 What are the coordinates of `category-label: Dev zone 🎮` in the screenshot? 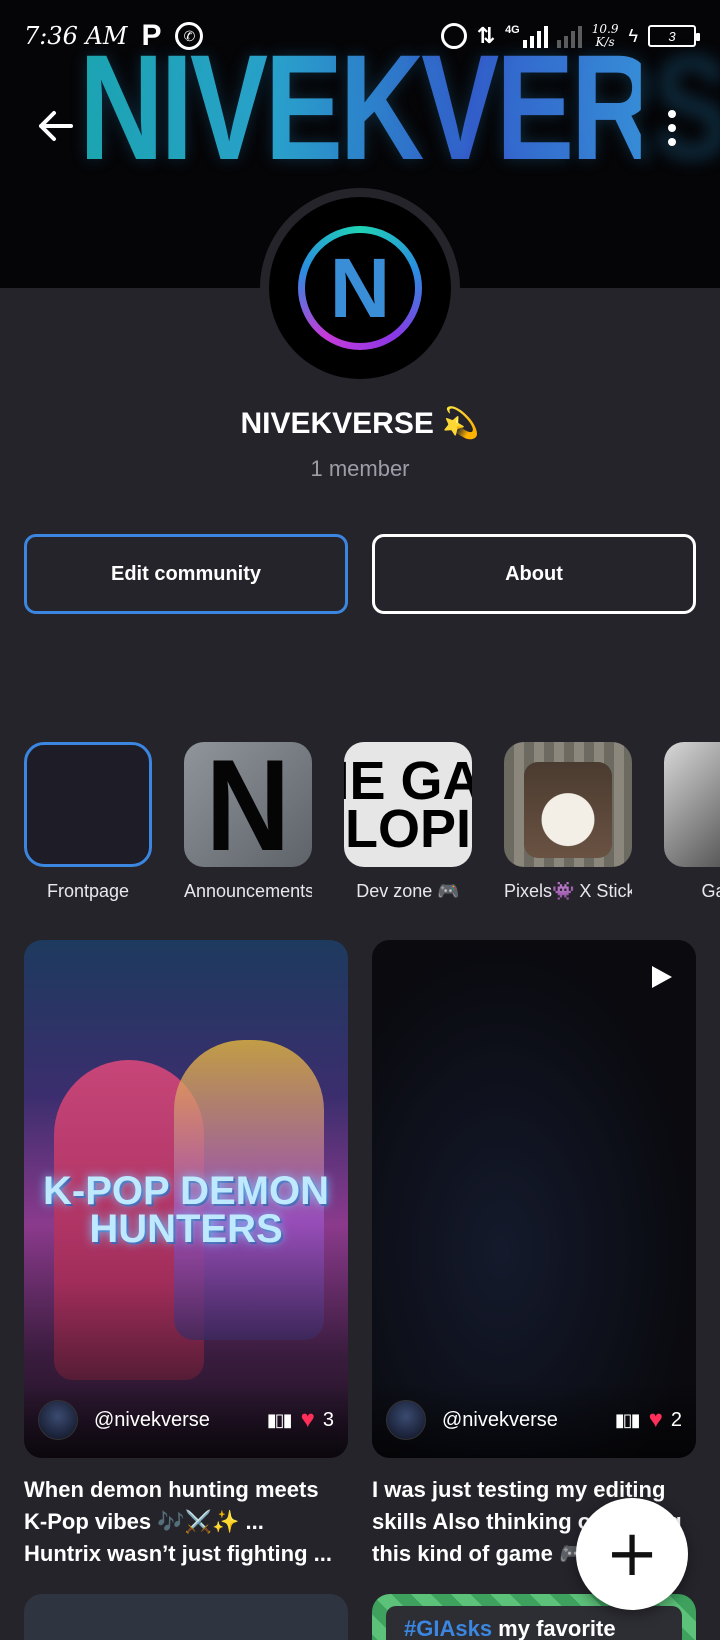 It's located at (408, 891).